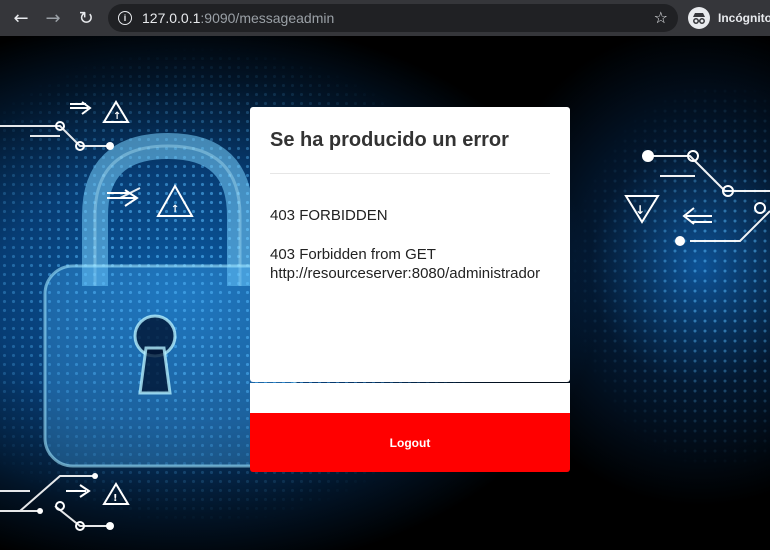  I want to click on card-title: Se ha producido un error, so click(389, 140).